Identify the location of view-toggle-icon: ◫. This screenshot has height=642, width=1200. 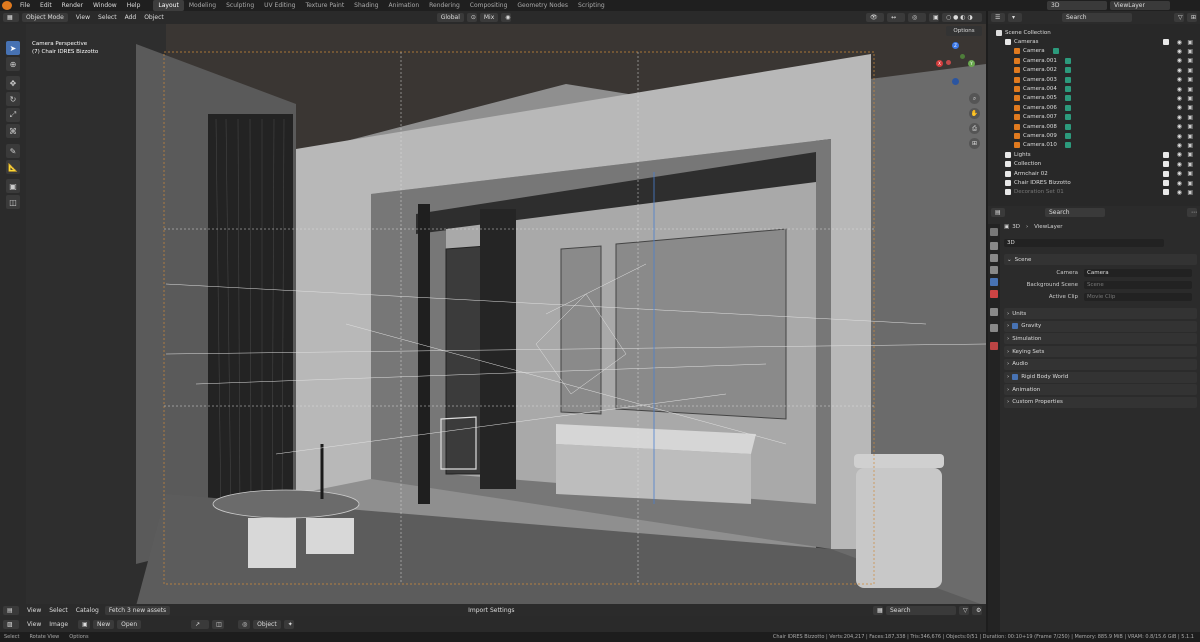
(218, 624).